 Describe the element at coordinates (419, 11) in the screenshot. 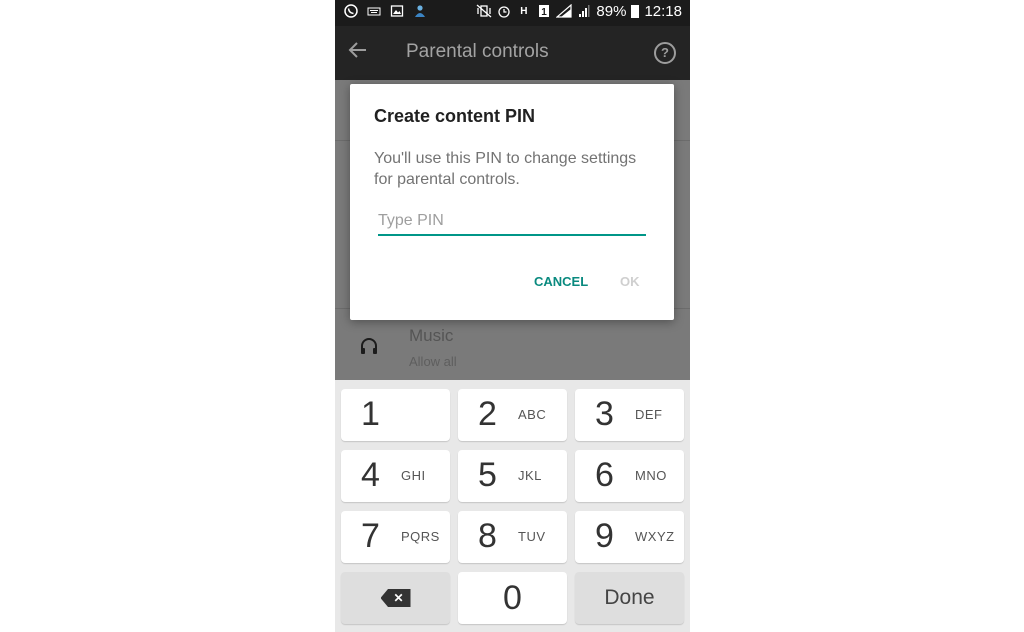

I see `person-icon` at that location.